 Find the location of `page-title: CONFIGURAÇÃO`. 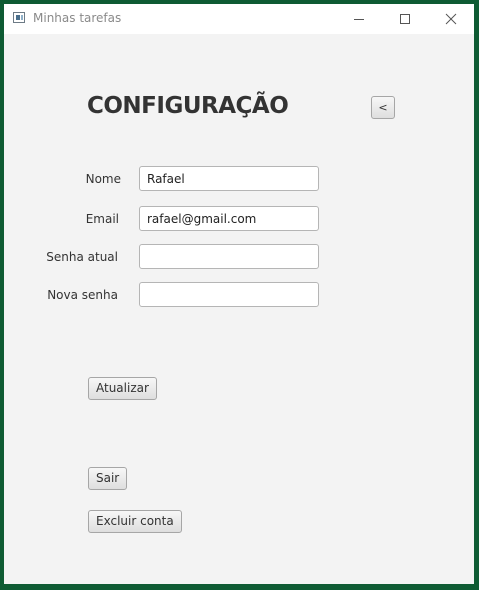

page-title: CONFIGURAÇÃO is located at coordinates (188, 106).